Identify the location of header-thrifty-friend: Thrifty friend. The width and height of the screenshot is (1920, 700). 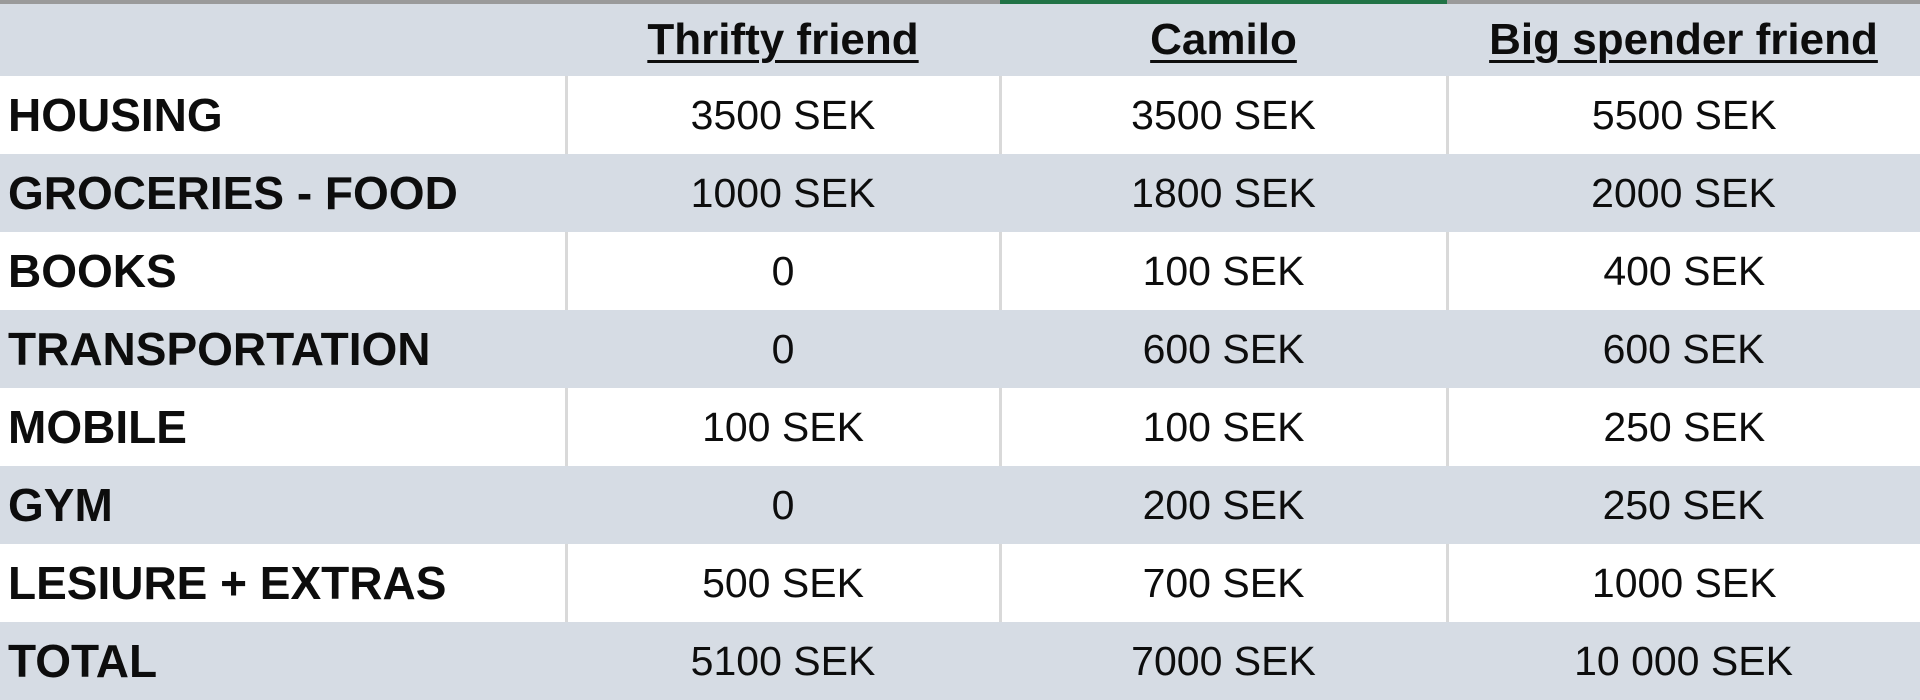
(783, 40).